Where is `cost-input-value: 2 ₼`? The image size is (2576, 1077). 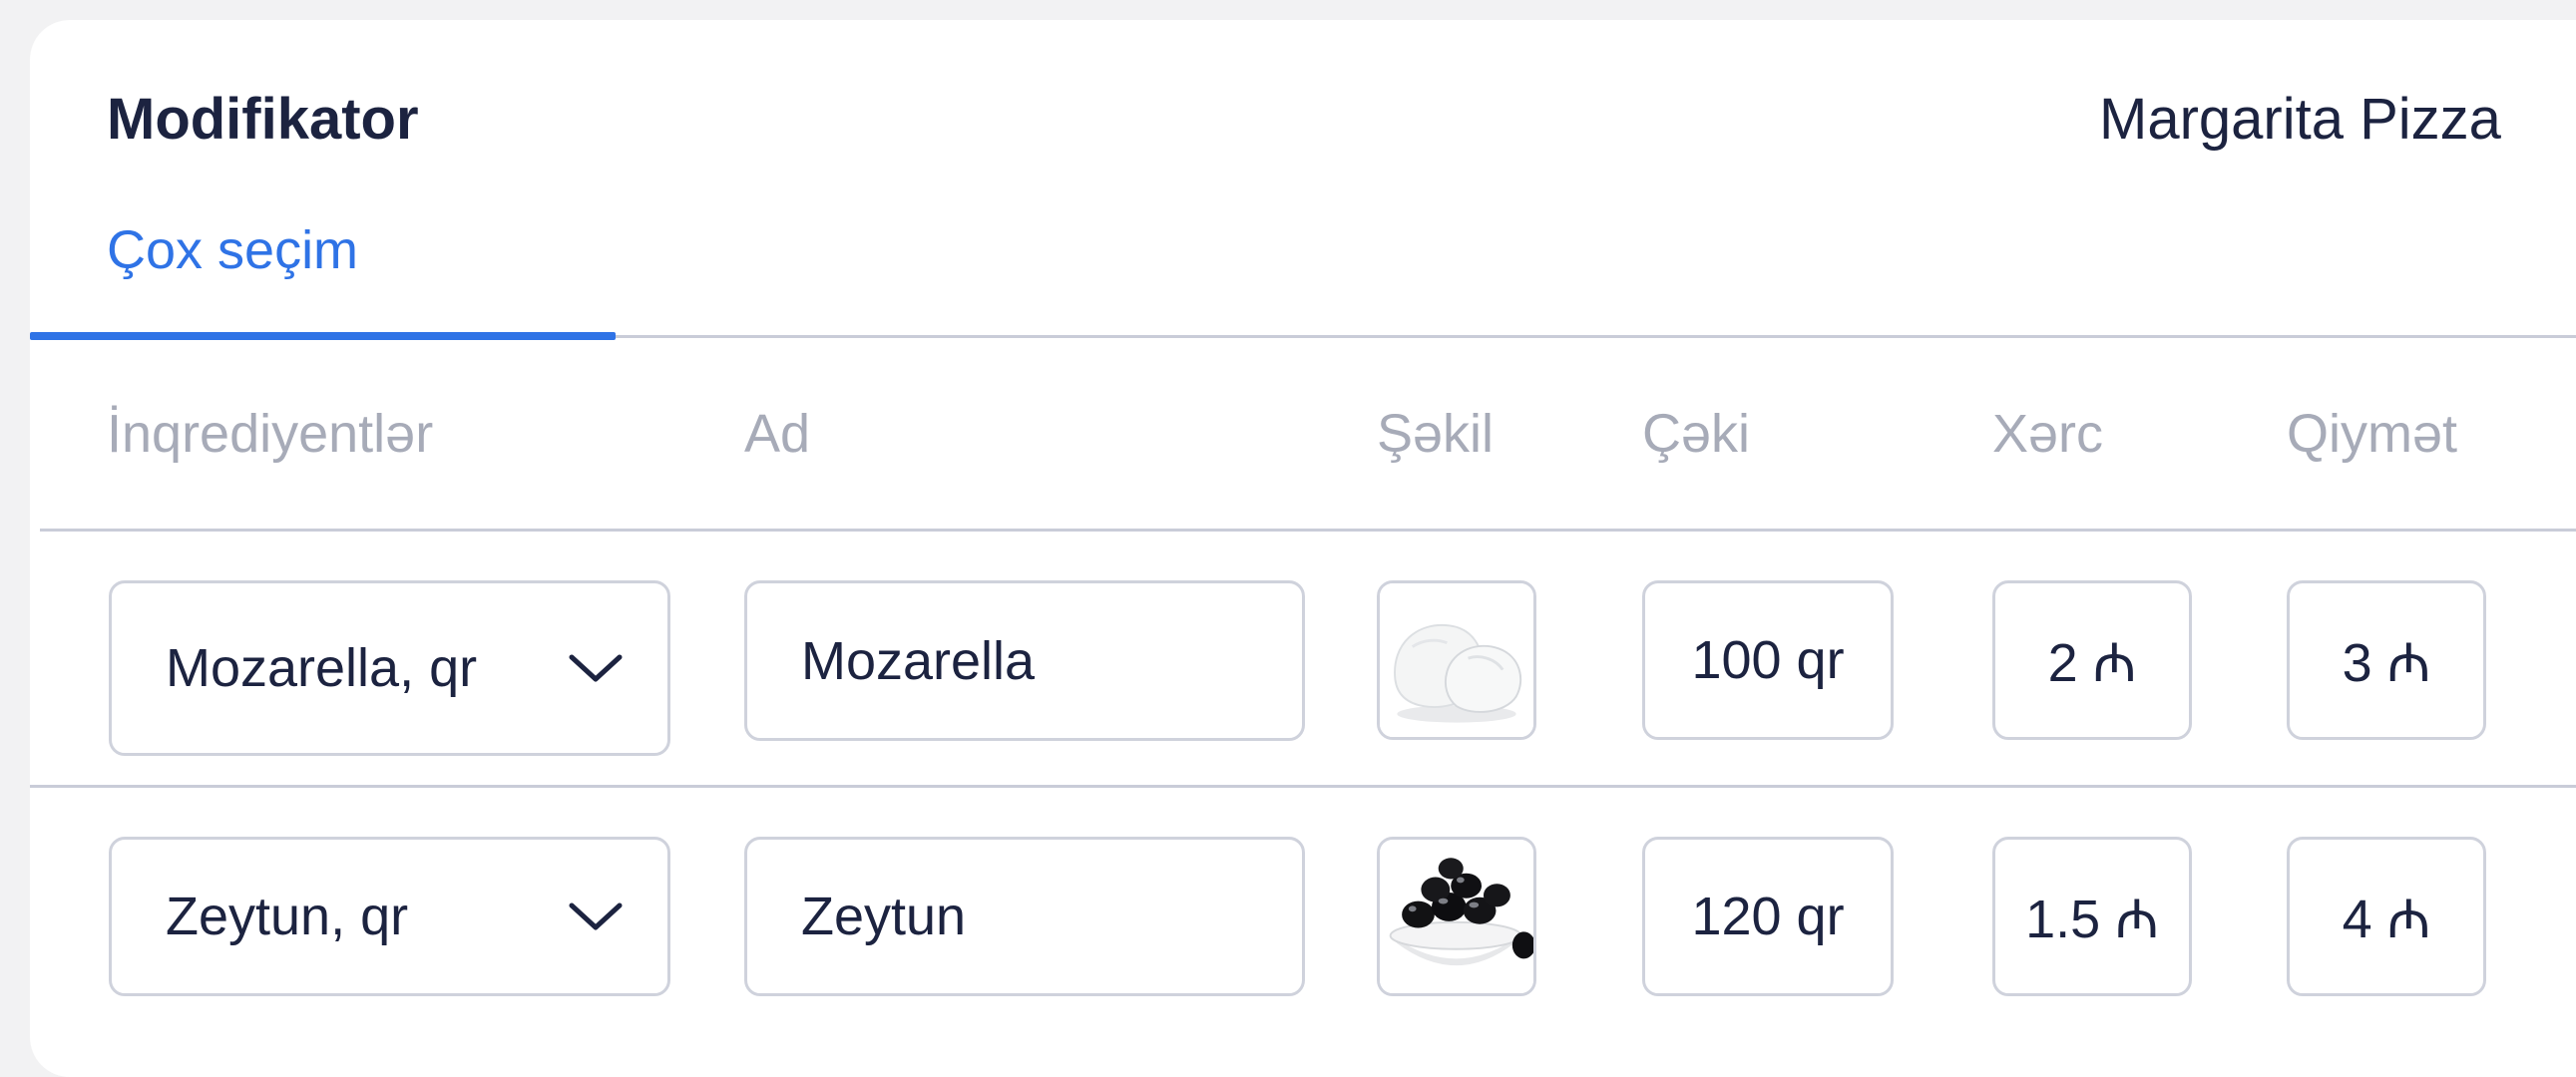 cost-input-value: 2 ₼ is located at coordinates (2092, 663).